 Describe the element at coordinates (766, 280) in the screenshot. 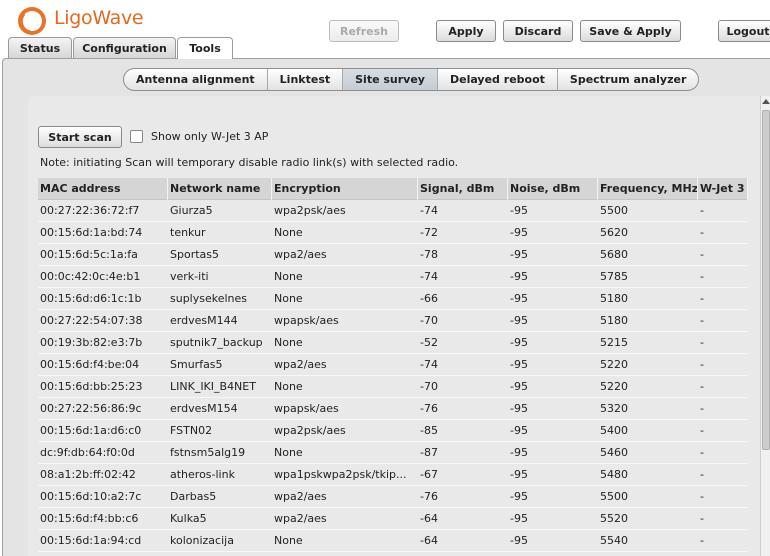

I see `scroll-thumb` at that location.